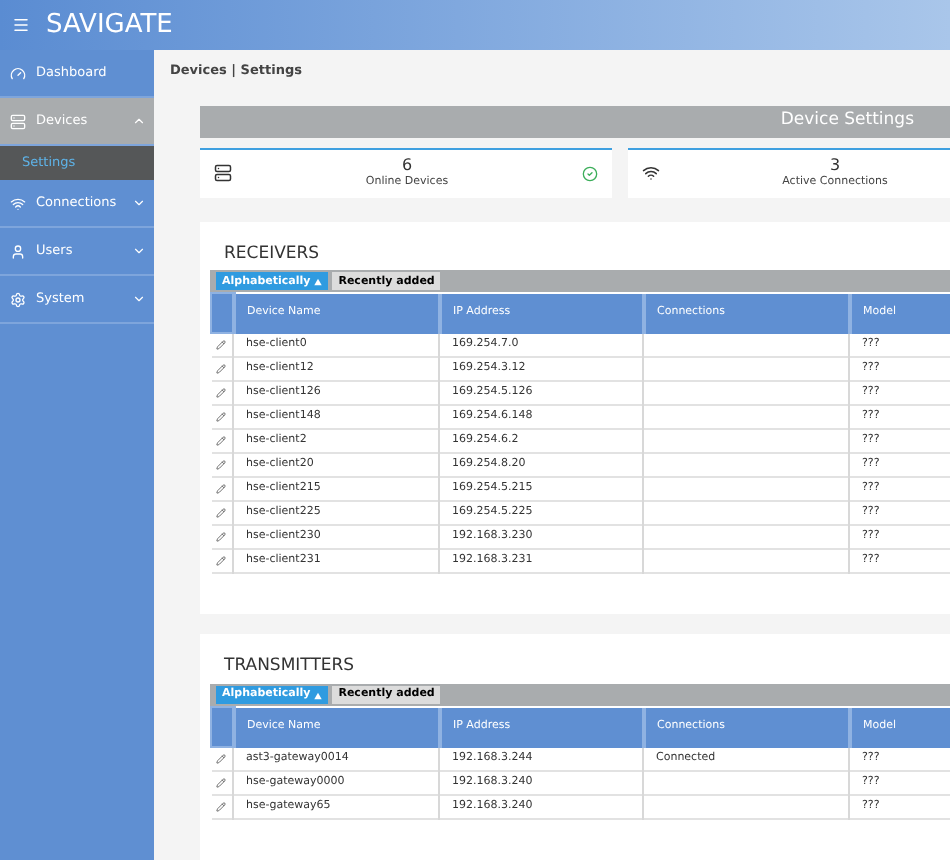  What do you see at coordinates (109, 25) in the screenshot?
I see `app-title: SAVIGATE` at bounding box center [109, 25].